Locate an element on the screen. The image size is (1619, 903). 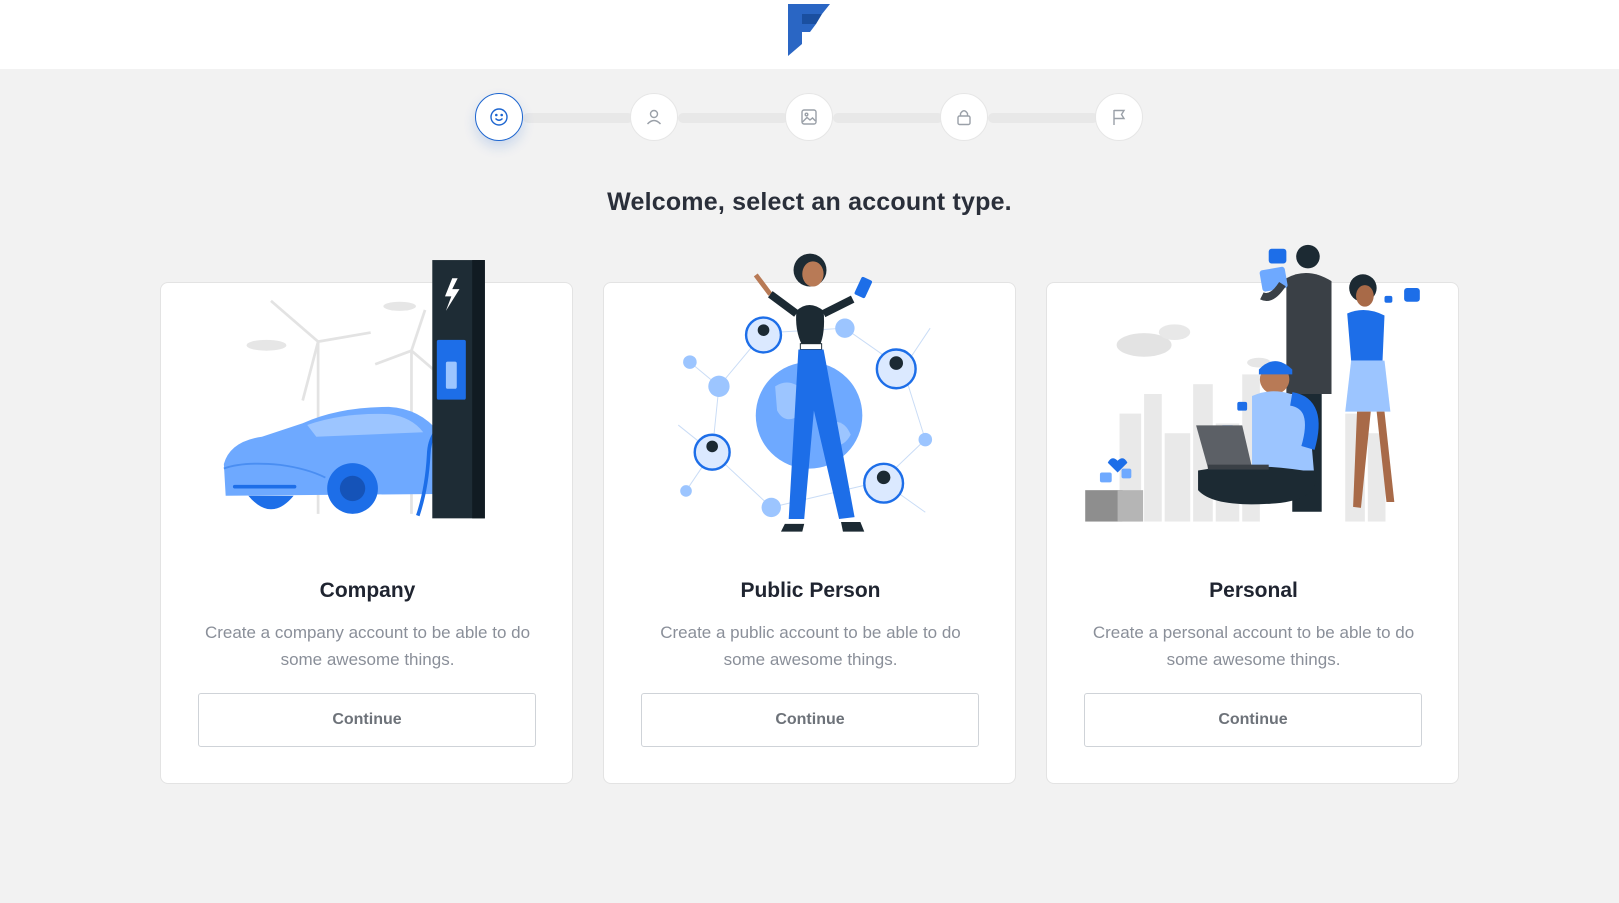
step-photo is located at coordinates (809, 117).